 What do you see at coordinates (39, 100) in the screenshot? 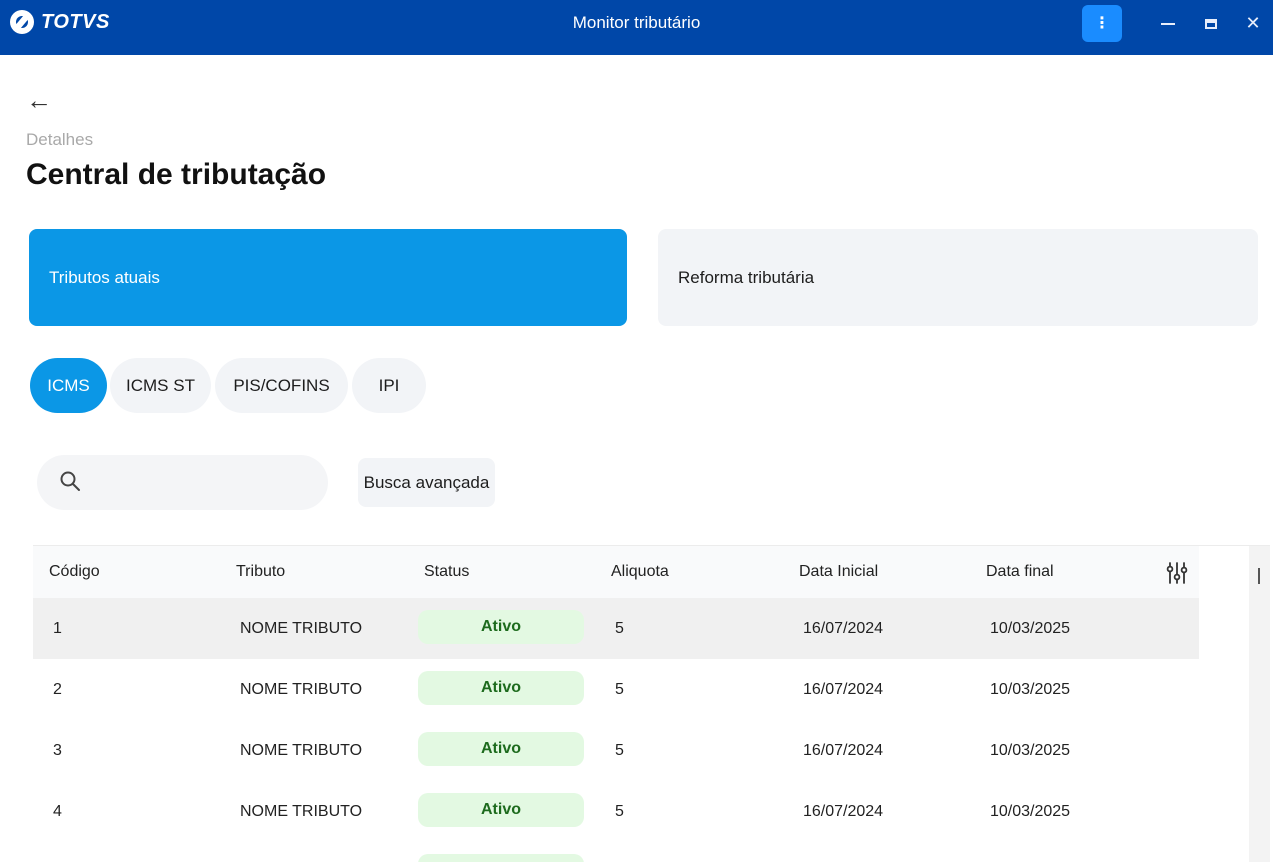
I see `back-arrow-icon: ←` at bounding box center [39, 100].